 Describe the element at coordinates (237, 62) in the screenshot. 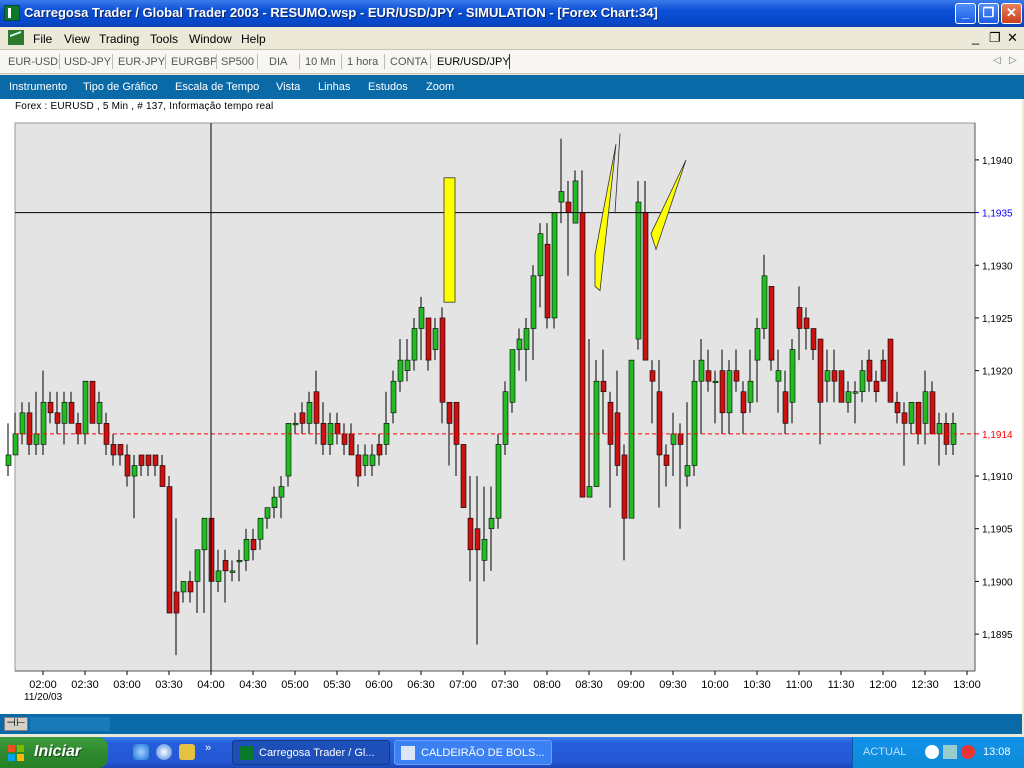

I see `symbol-tab: SP500` at that location.